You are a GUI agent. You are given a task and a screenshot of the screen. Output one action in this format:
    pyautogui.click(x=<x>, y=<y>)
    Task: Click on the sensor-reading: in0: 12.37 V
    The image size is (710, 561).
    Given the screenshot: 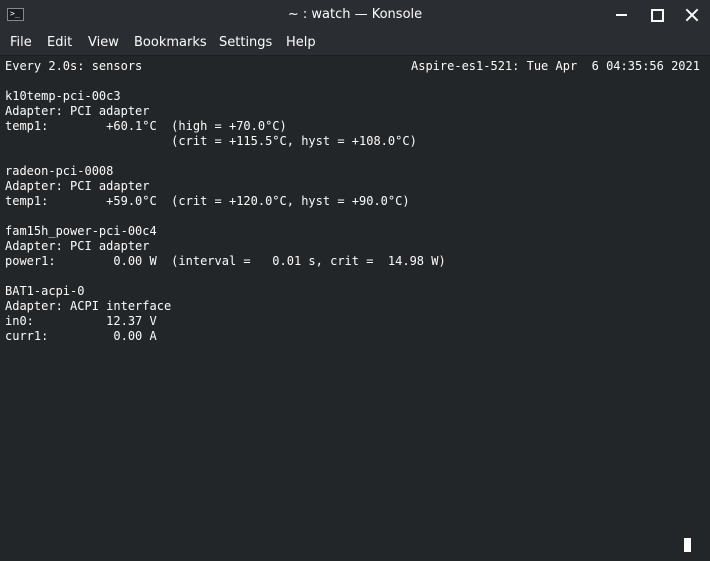 What is the action you would take?
    pyautogui.click(x=81, y=321)
    